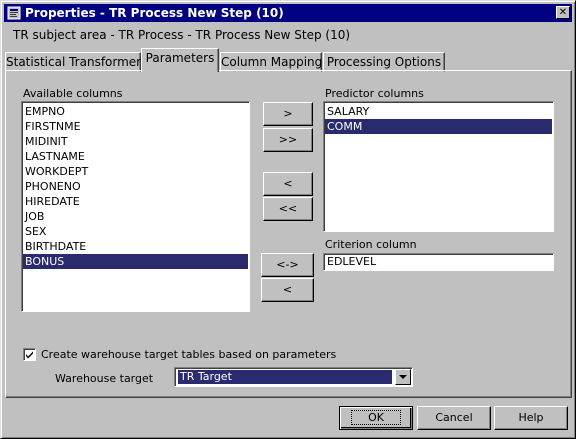 Image resolution: width=576 pixels, height=439 pixels. Describe the element at coordinates (135, 201) in the screenshot. I see `list-item: HIREDATE` at that location.